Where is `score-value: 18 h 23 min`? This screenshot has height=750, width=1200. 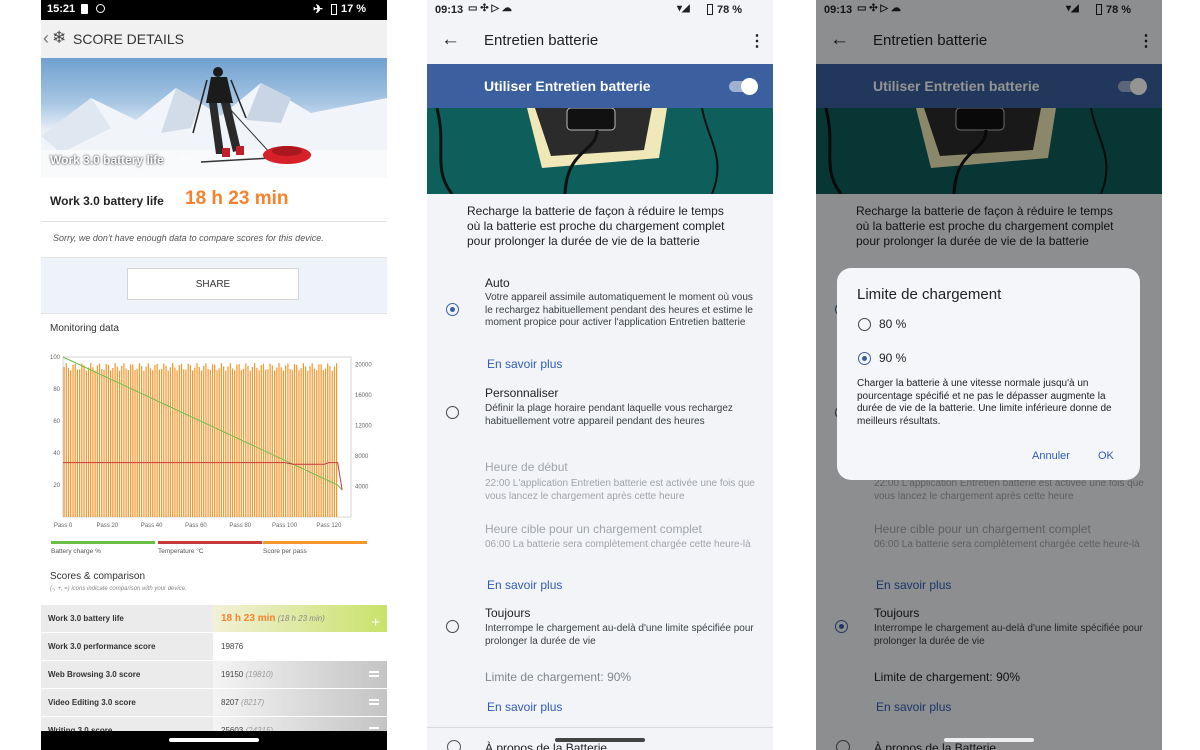 score-value: 18 h 23 min is located at coordinates (248, 618).